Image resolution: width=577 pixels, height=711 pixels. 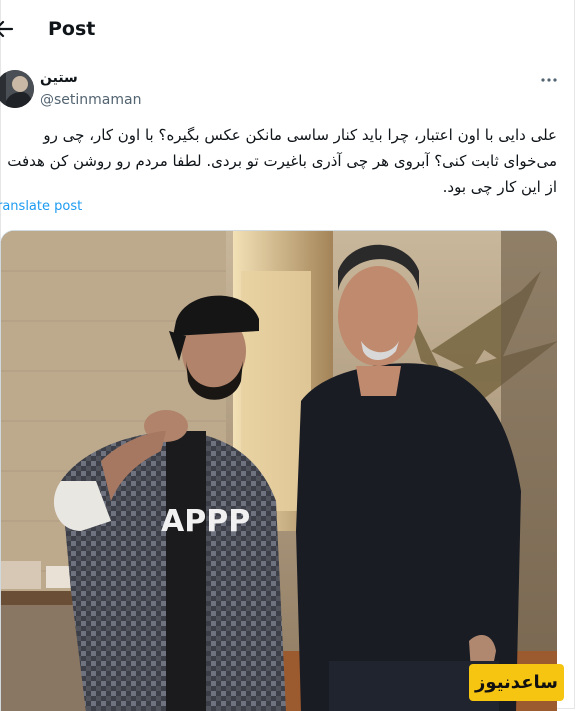 I want to click on shirt-print-text: APPP, so click(x=205, y=521).